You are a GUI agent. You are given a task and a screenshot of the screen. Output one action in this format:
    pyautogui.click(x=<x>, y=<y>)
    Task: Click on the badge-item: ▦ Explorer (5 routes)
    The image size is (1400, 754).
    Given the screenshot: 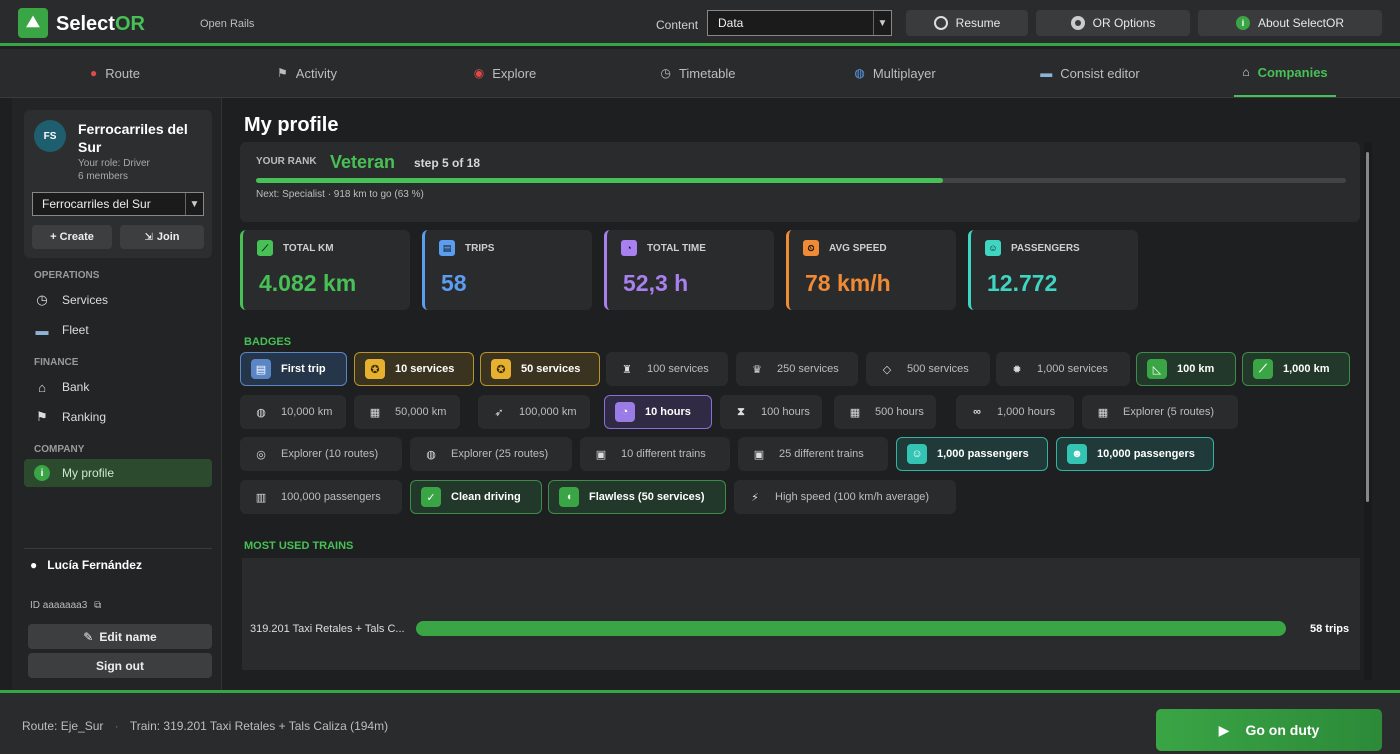 What is the action you would take?
    pyautogui.click(x=1160, y=412)
    